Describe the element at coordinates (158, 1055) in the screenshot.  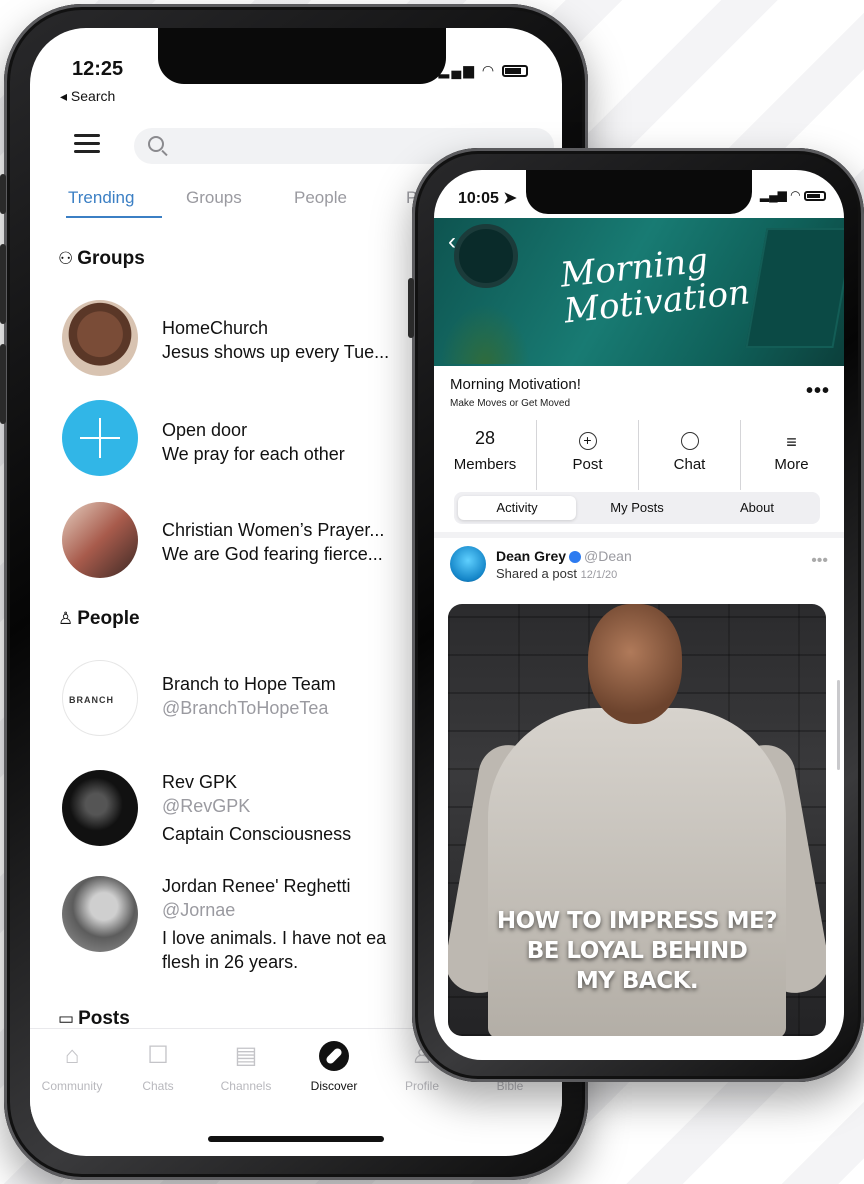
I see `chat-icon: ☐` at that location.